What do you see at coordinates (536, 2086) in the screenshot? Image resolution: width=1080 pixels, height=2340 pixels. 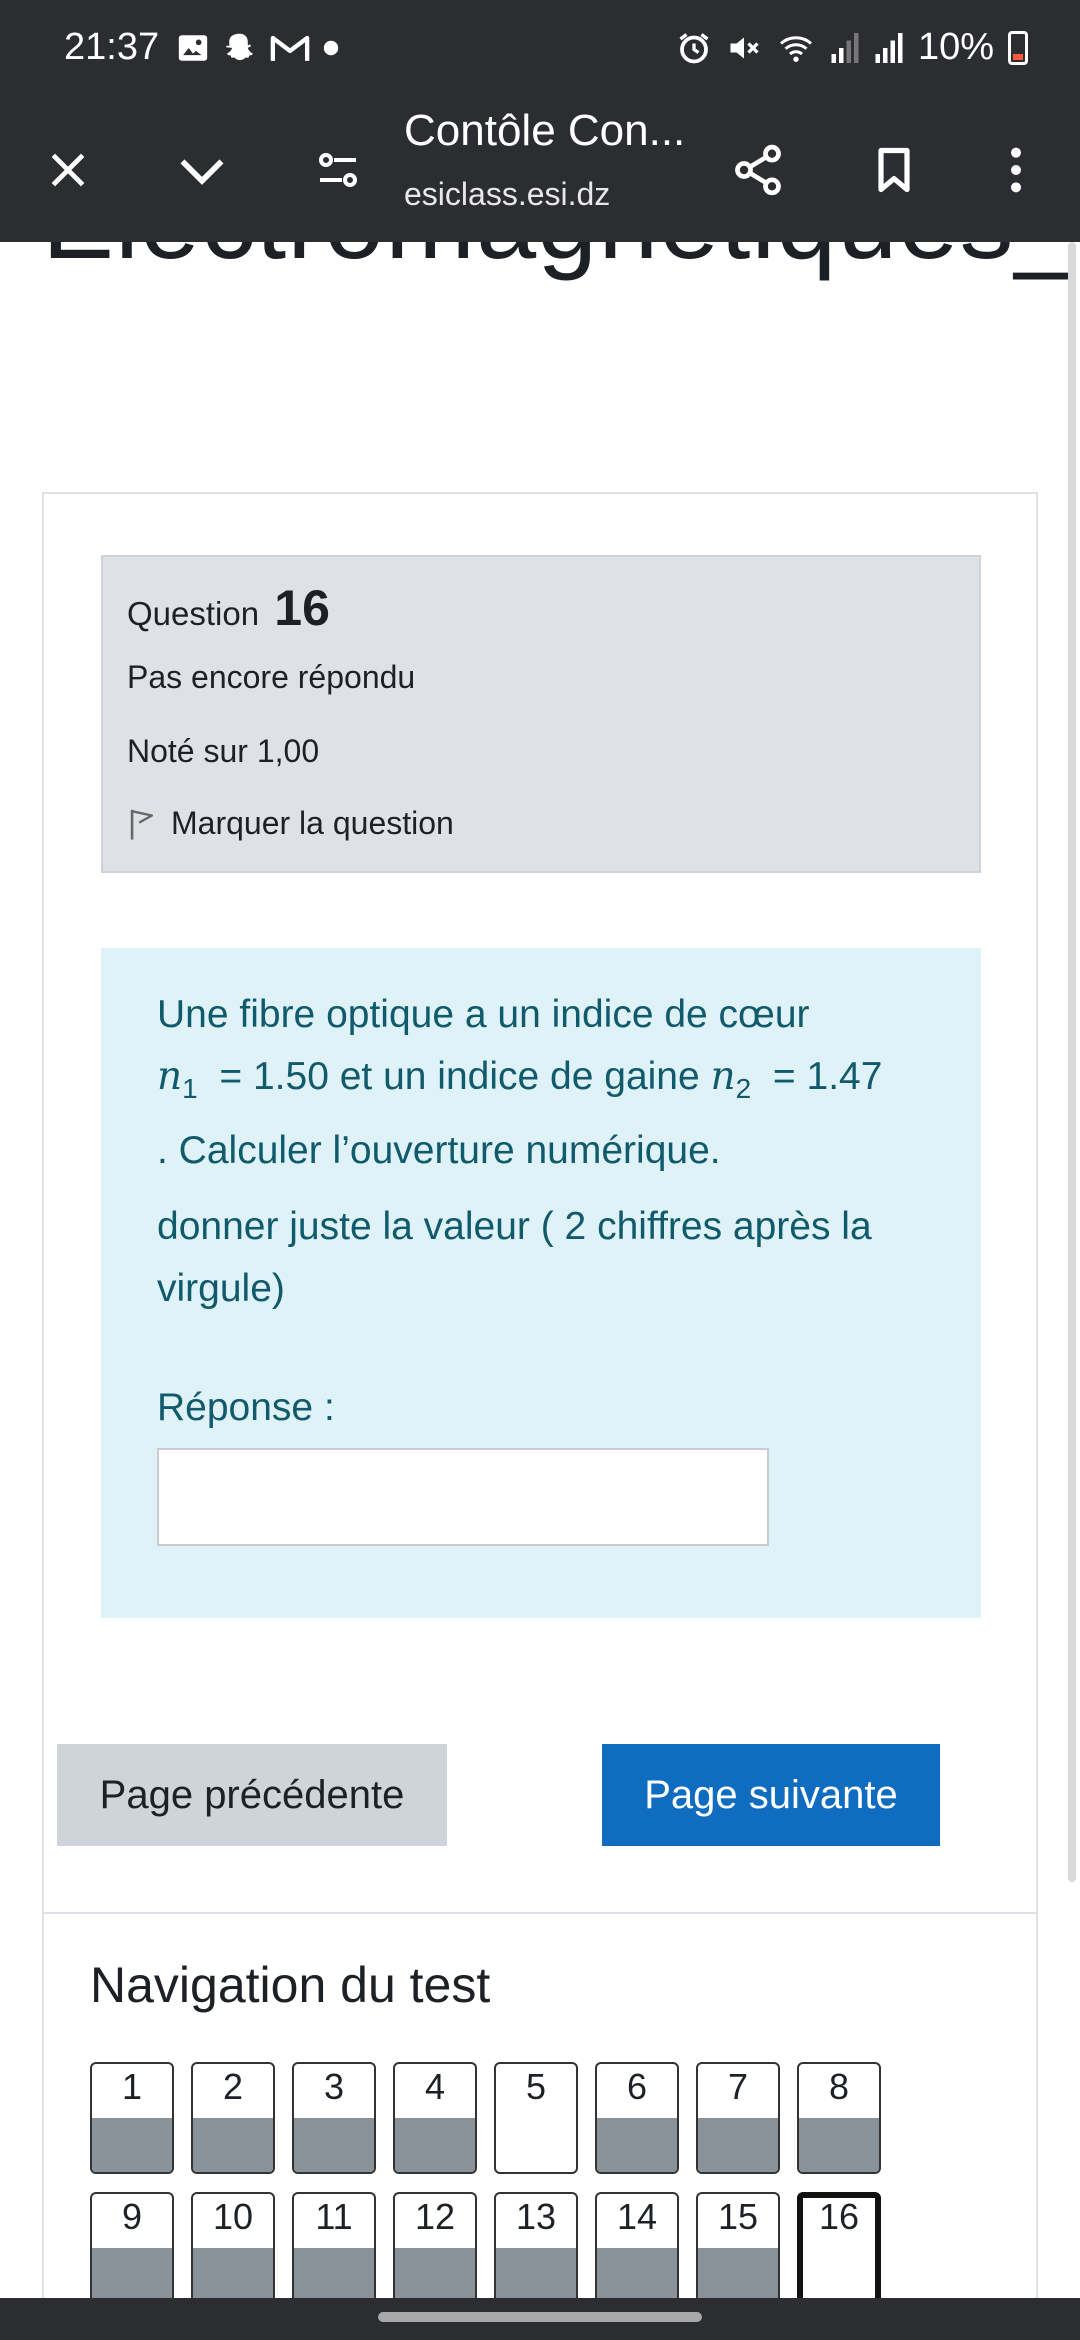 I see `nav-question-number: 5` at bounding box center [536, 2086].